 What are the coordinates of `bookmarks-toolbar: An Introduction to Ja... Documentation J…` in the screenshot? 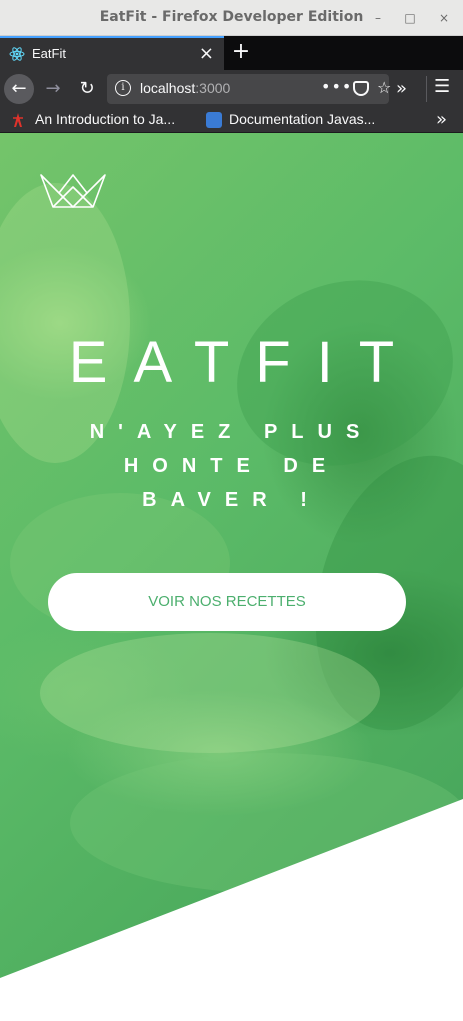 It's located at (231, 120).